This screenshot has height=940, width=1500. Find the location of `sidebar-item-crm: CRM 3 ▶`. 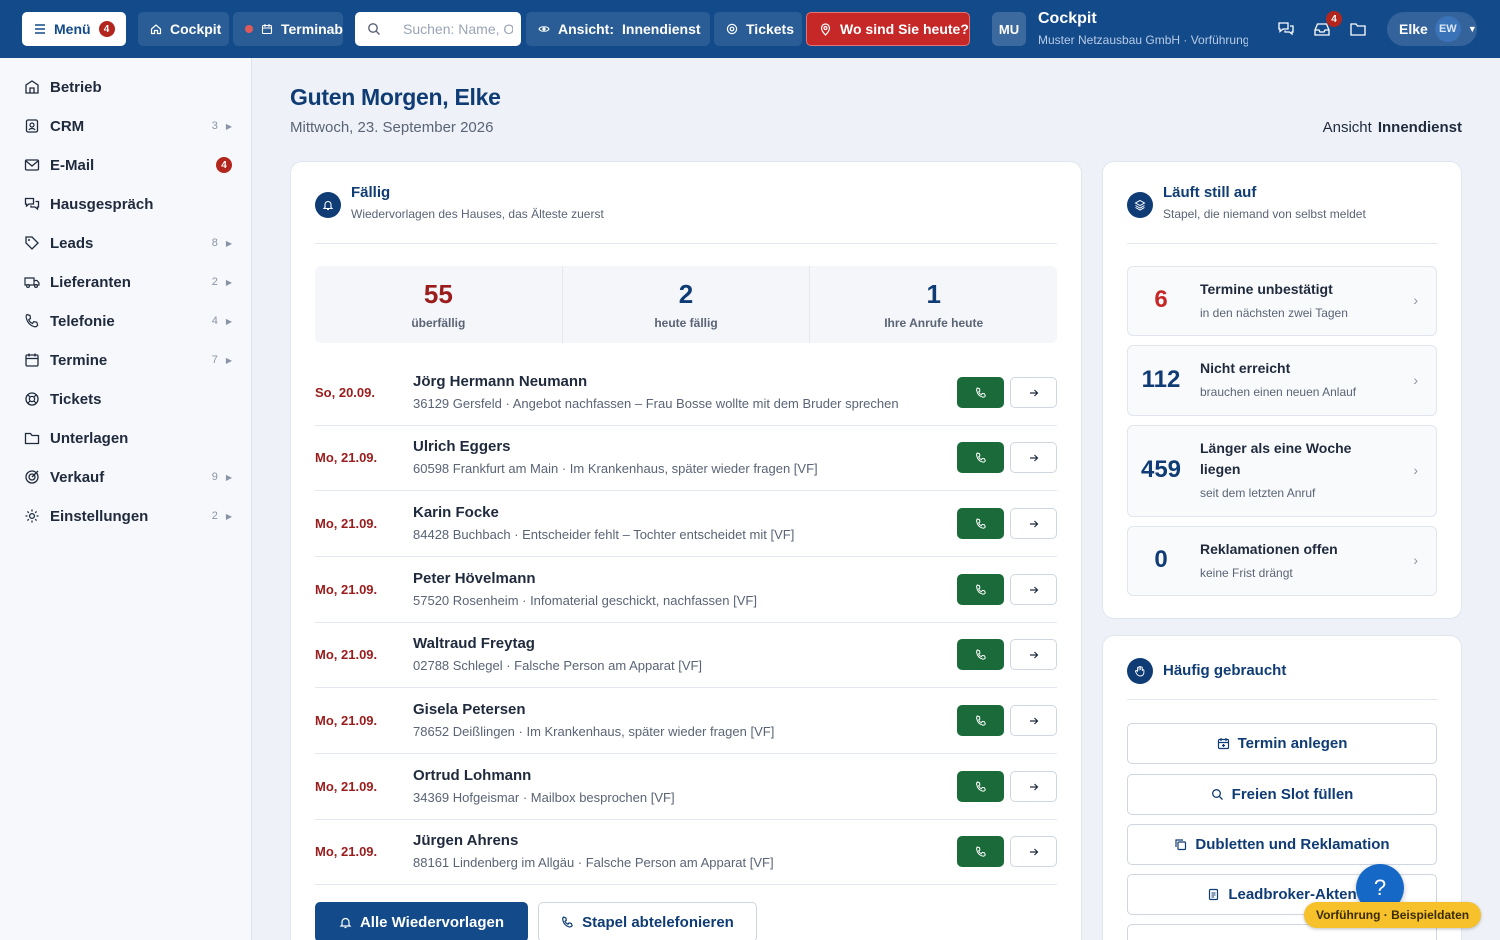

sidebar-item-crm: CRM 3 ▶ is located at coordinates (126, 126).